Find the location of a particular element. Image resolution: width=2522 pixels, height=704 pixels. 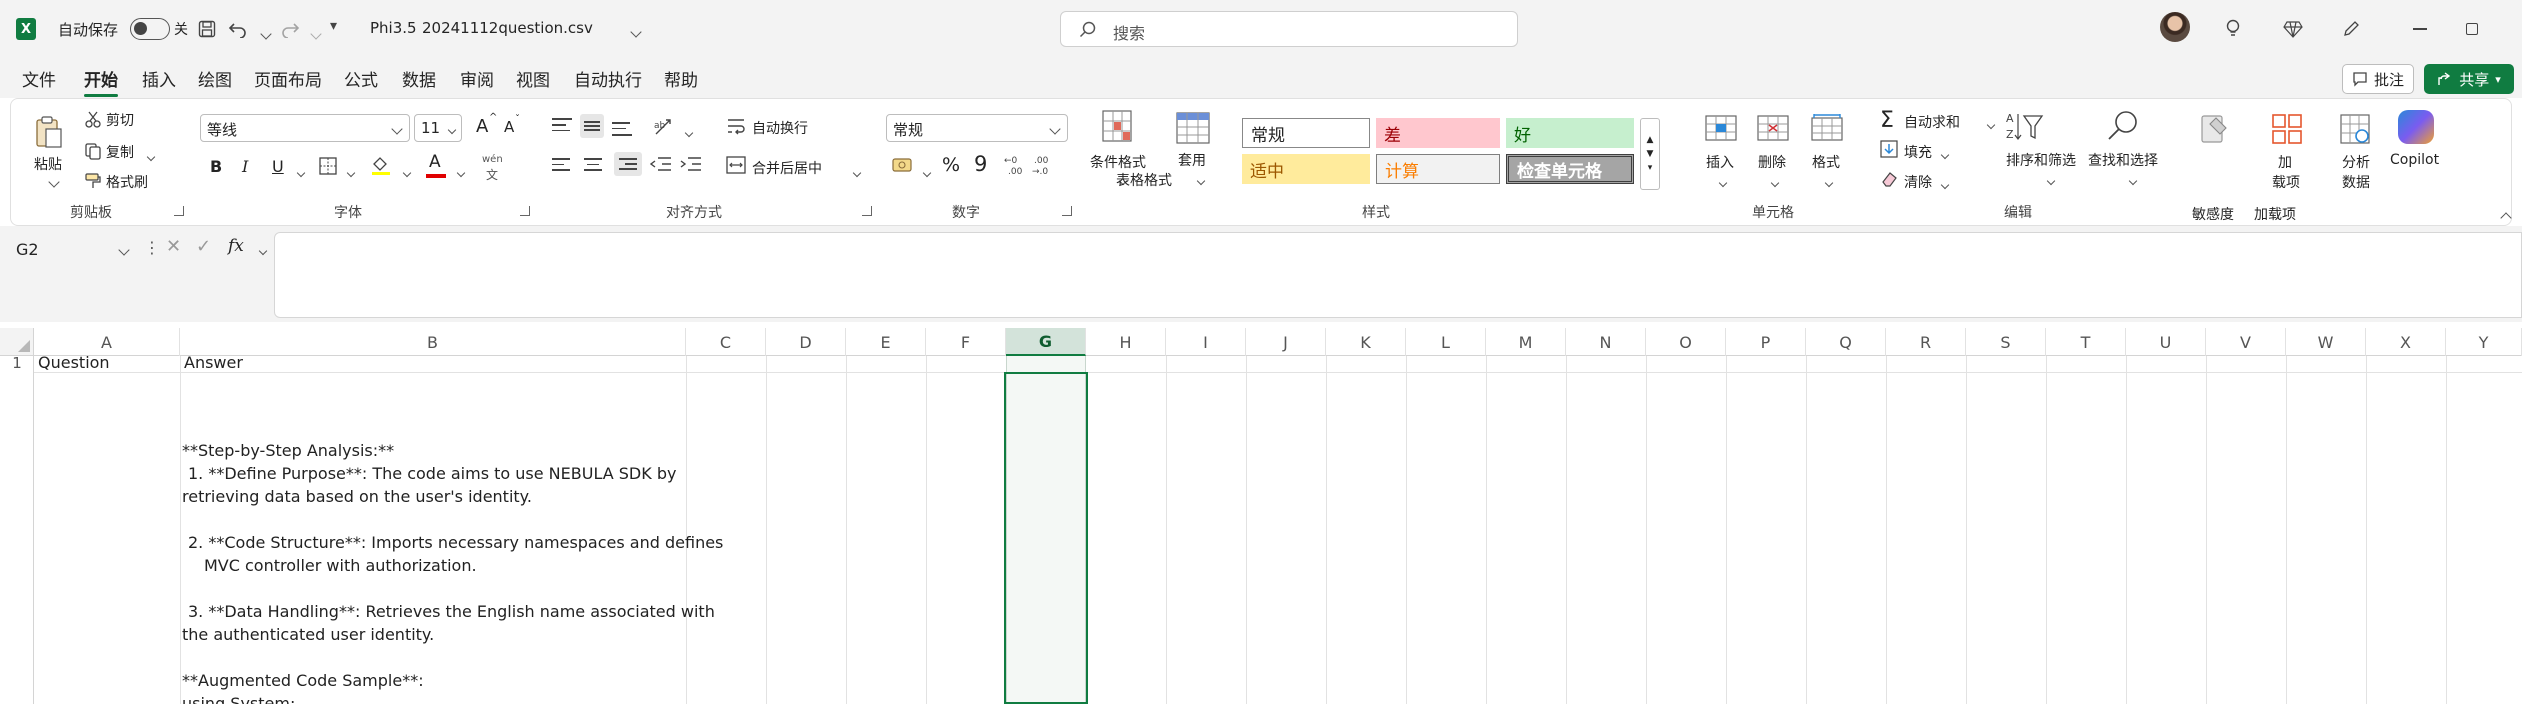

diamond-icon is located at coordinates (2293, 29).